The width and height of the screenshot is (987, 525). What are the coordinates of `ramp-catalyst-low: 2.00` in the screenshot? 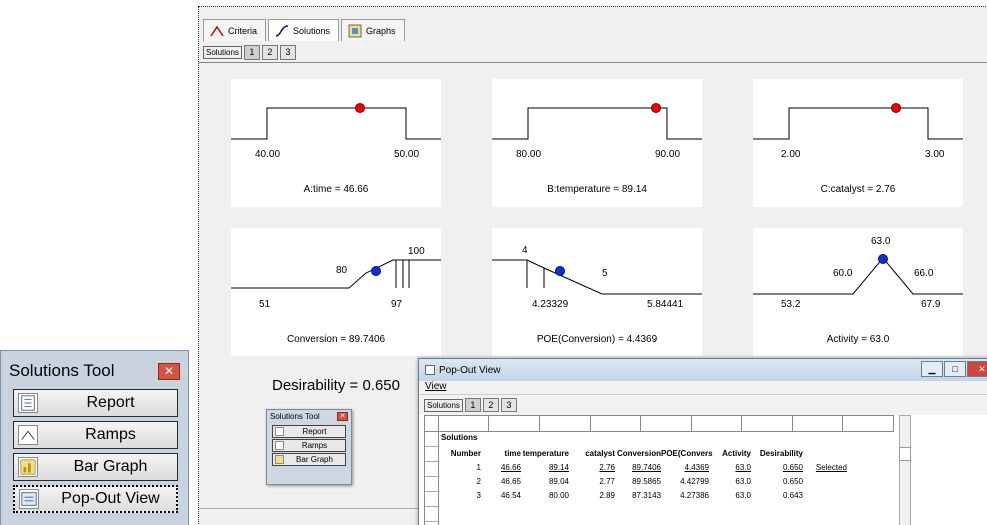 It's located at (791, 154).